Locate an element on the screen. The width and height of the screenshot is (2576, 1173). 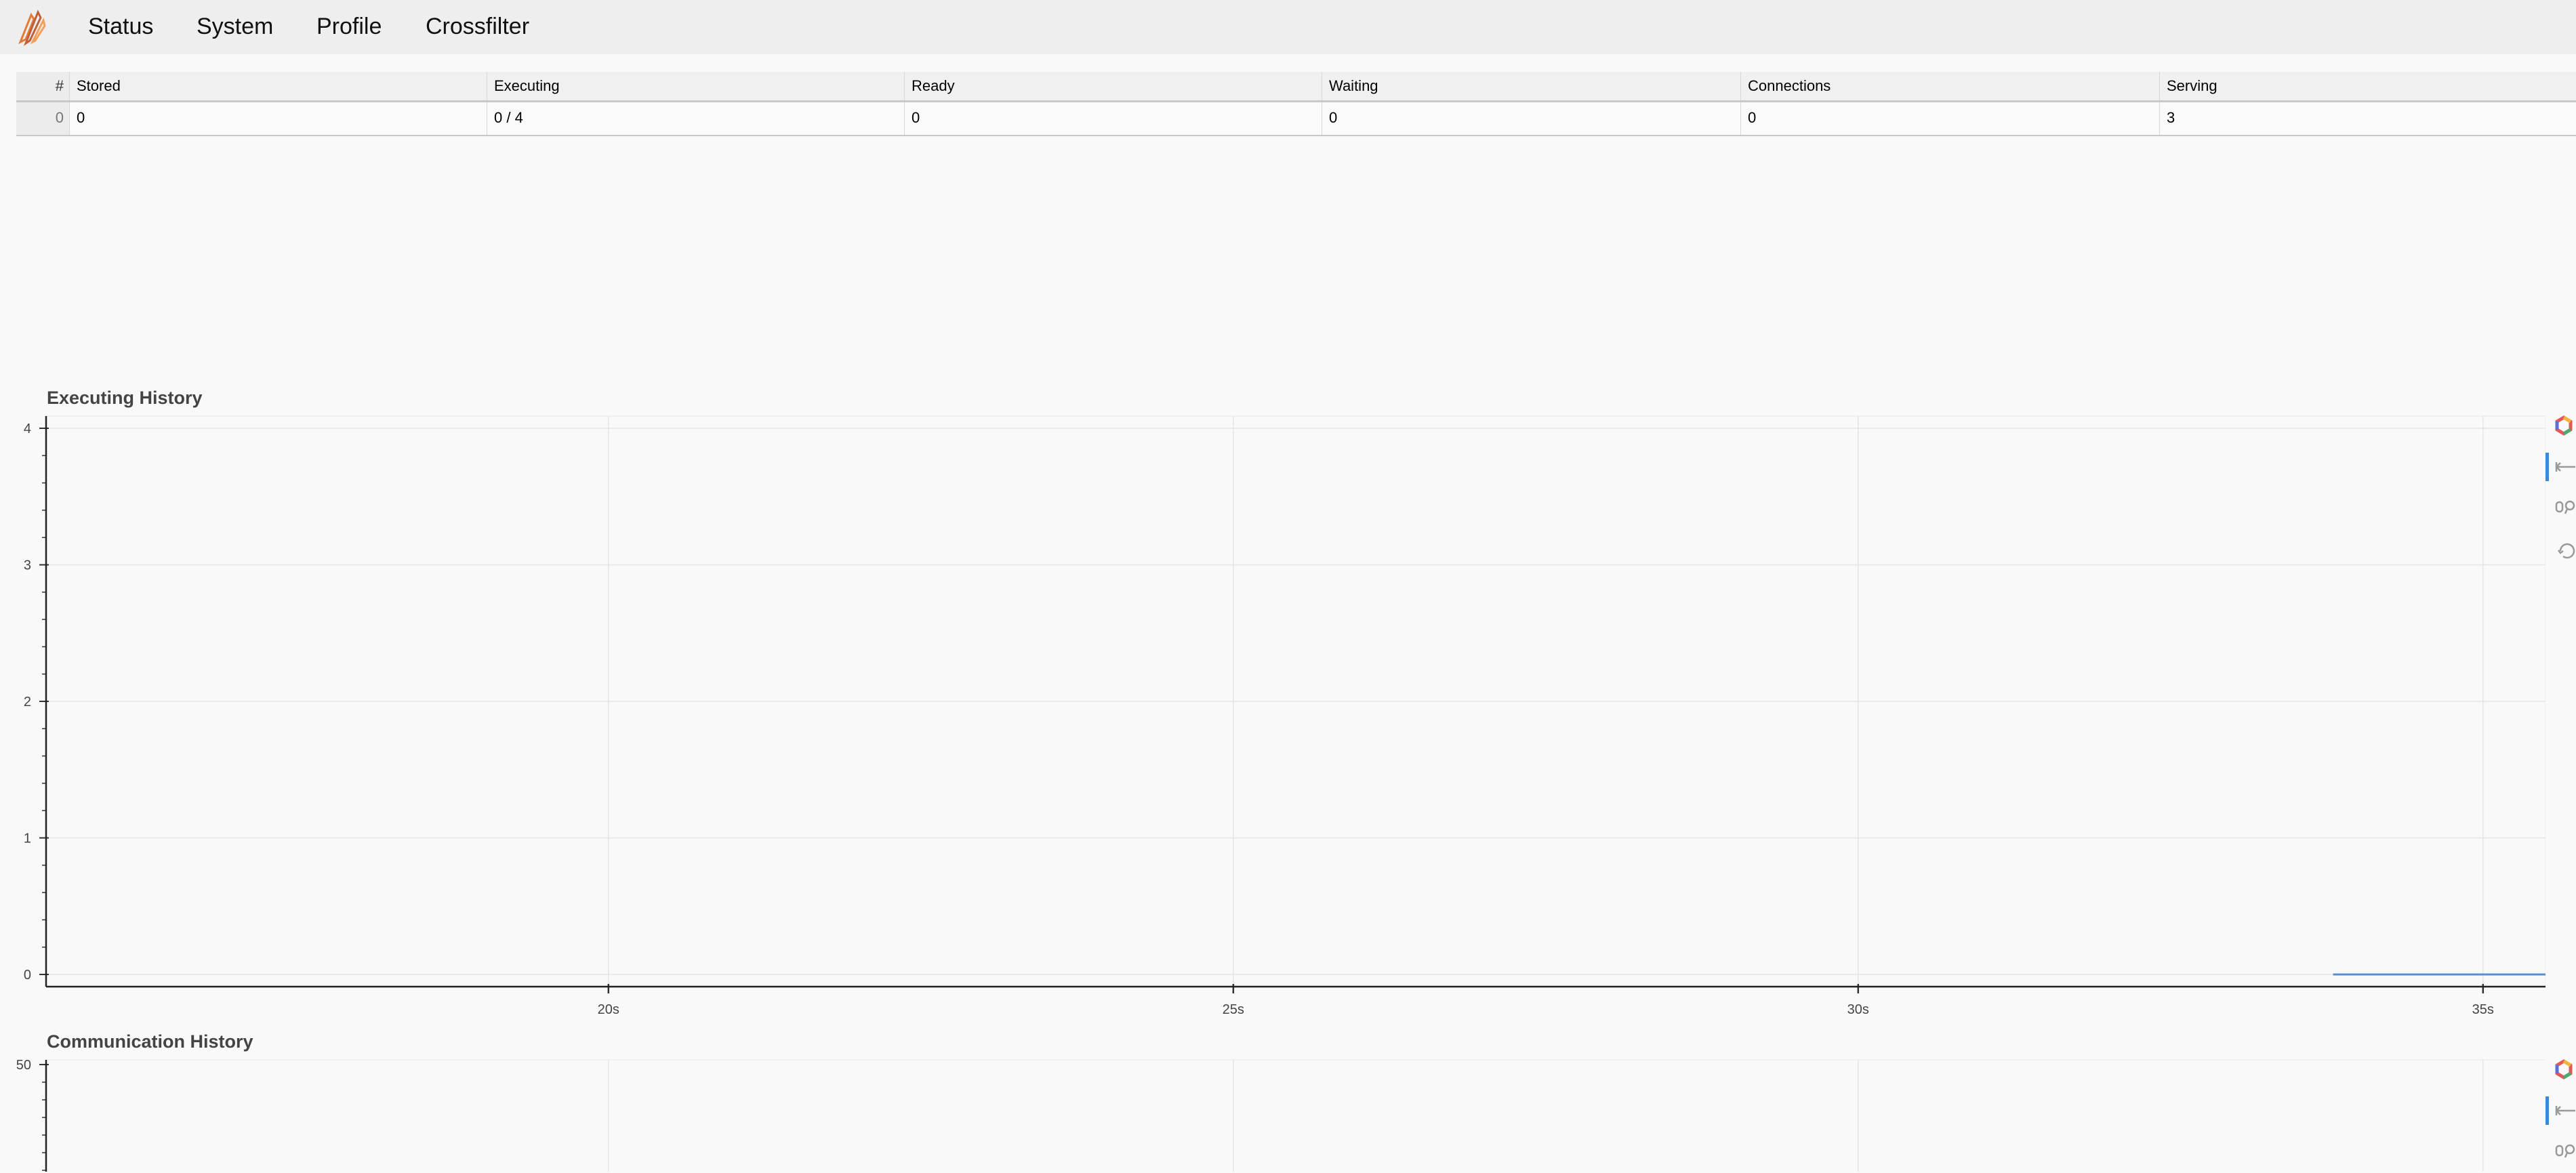
communication-history-title: Communication History is located at coordinates (150, 1041).